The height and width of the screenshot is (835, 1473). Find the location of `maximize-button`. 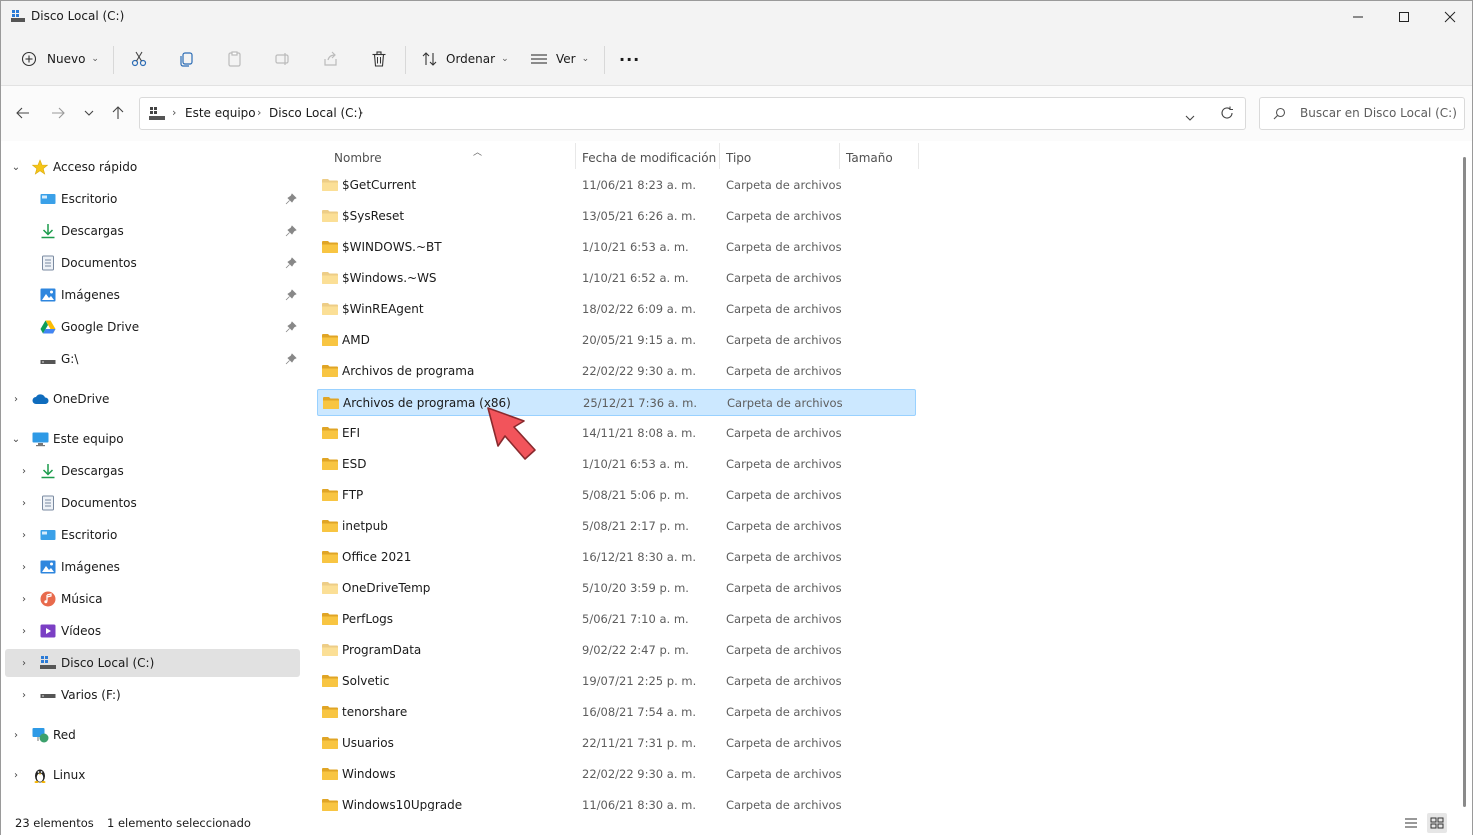

maximize-button is located at coordinates (1404, 17).